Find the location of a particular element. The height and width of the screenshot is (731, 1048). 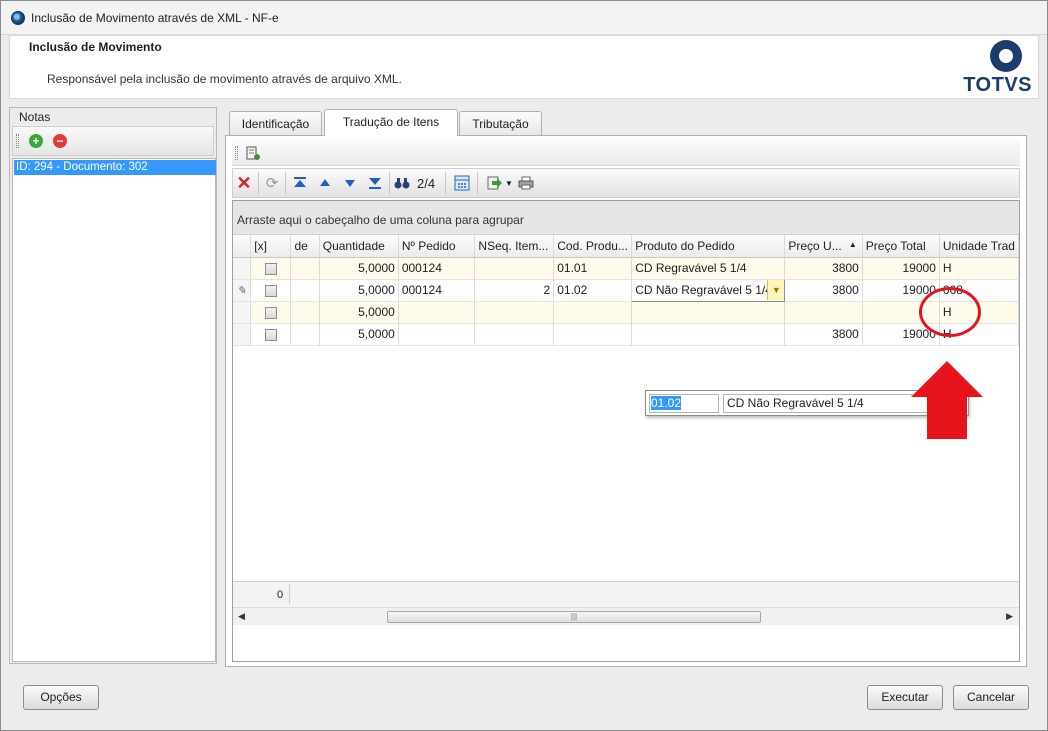

chevron-down-icon: ▼ is located at coordinates (509, 183).